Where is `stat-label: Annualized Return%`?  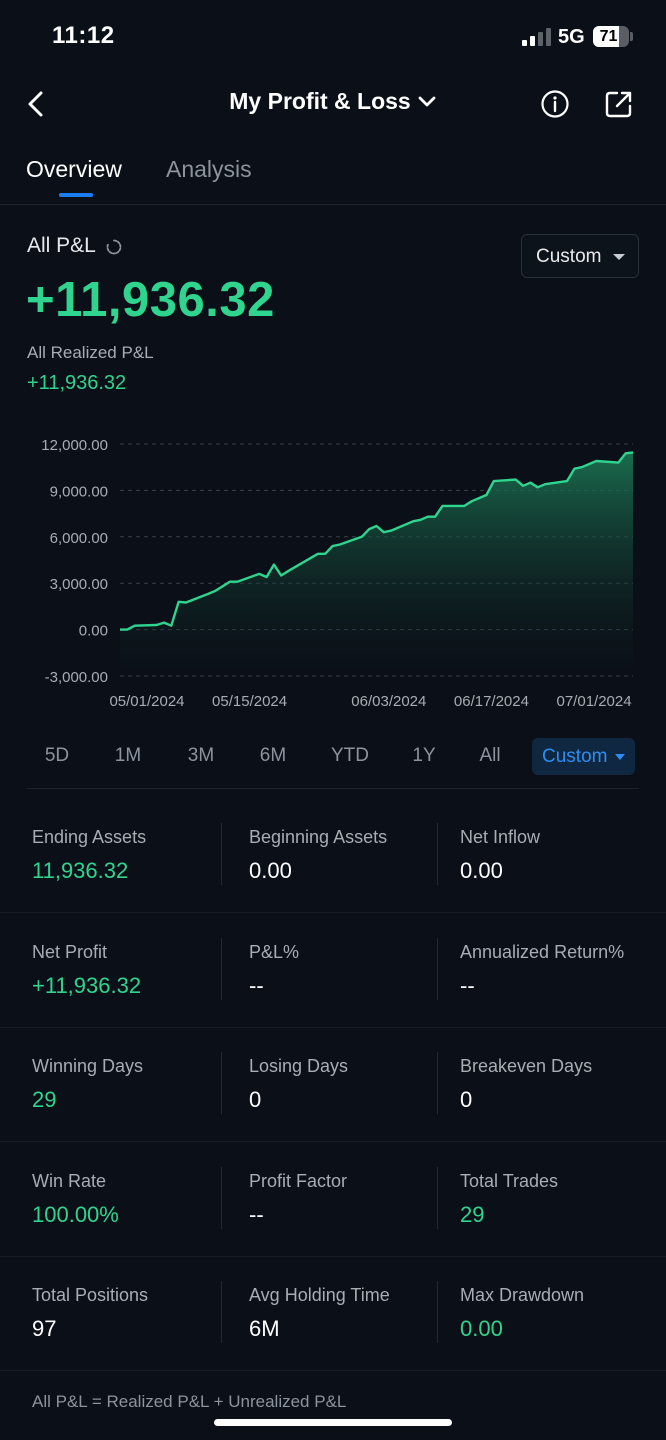
stat-label: Annualized Return% is located at coordinates (542, 951).